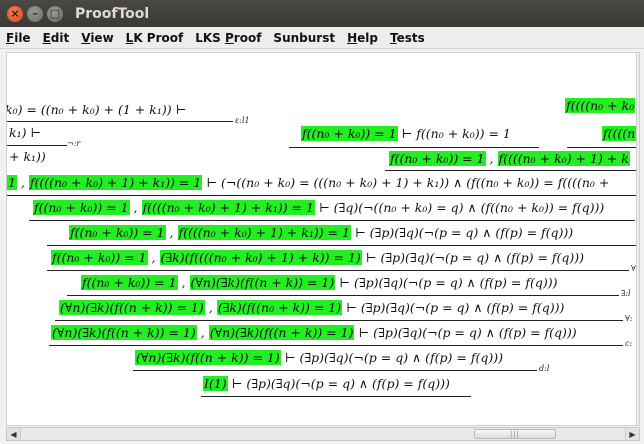 The image size is (644, 444). I want to click on vertical-scrollbar, so click(637, 239).